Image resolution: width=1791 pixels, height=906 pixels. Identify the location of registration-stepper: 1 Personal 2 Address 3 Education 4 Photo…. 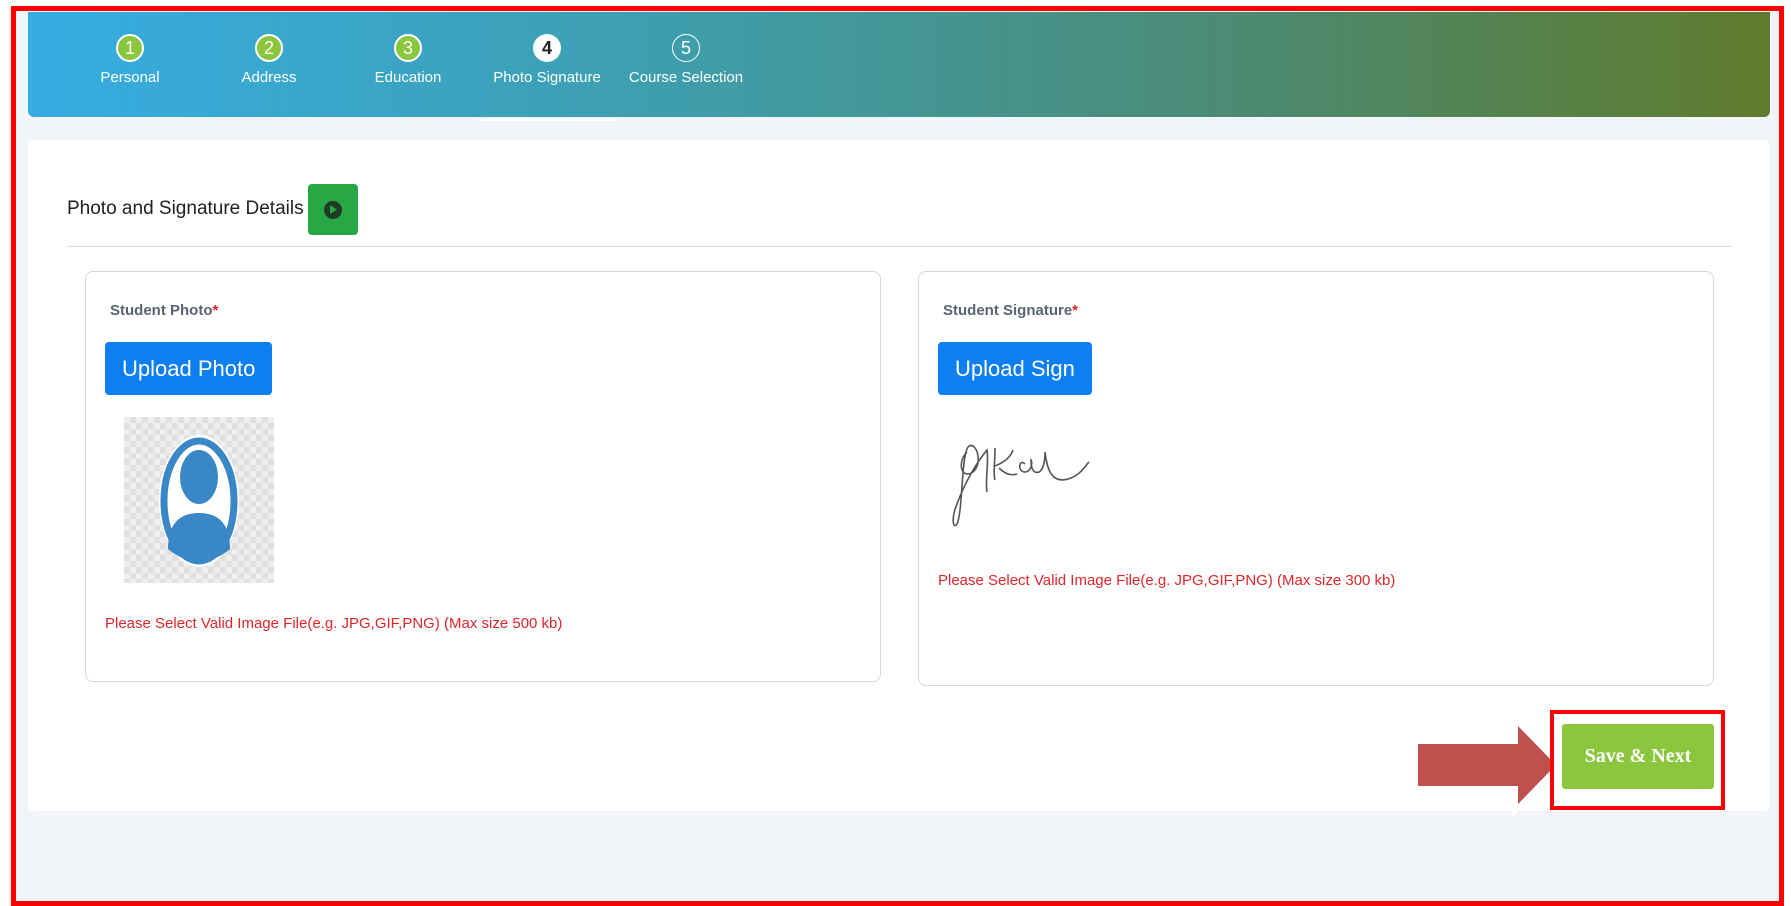
(899, 66).